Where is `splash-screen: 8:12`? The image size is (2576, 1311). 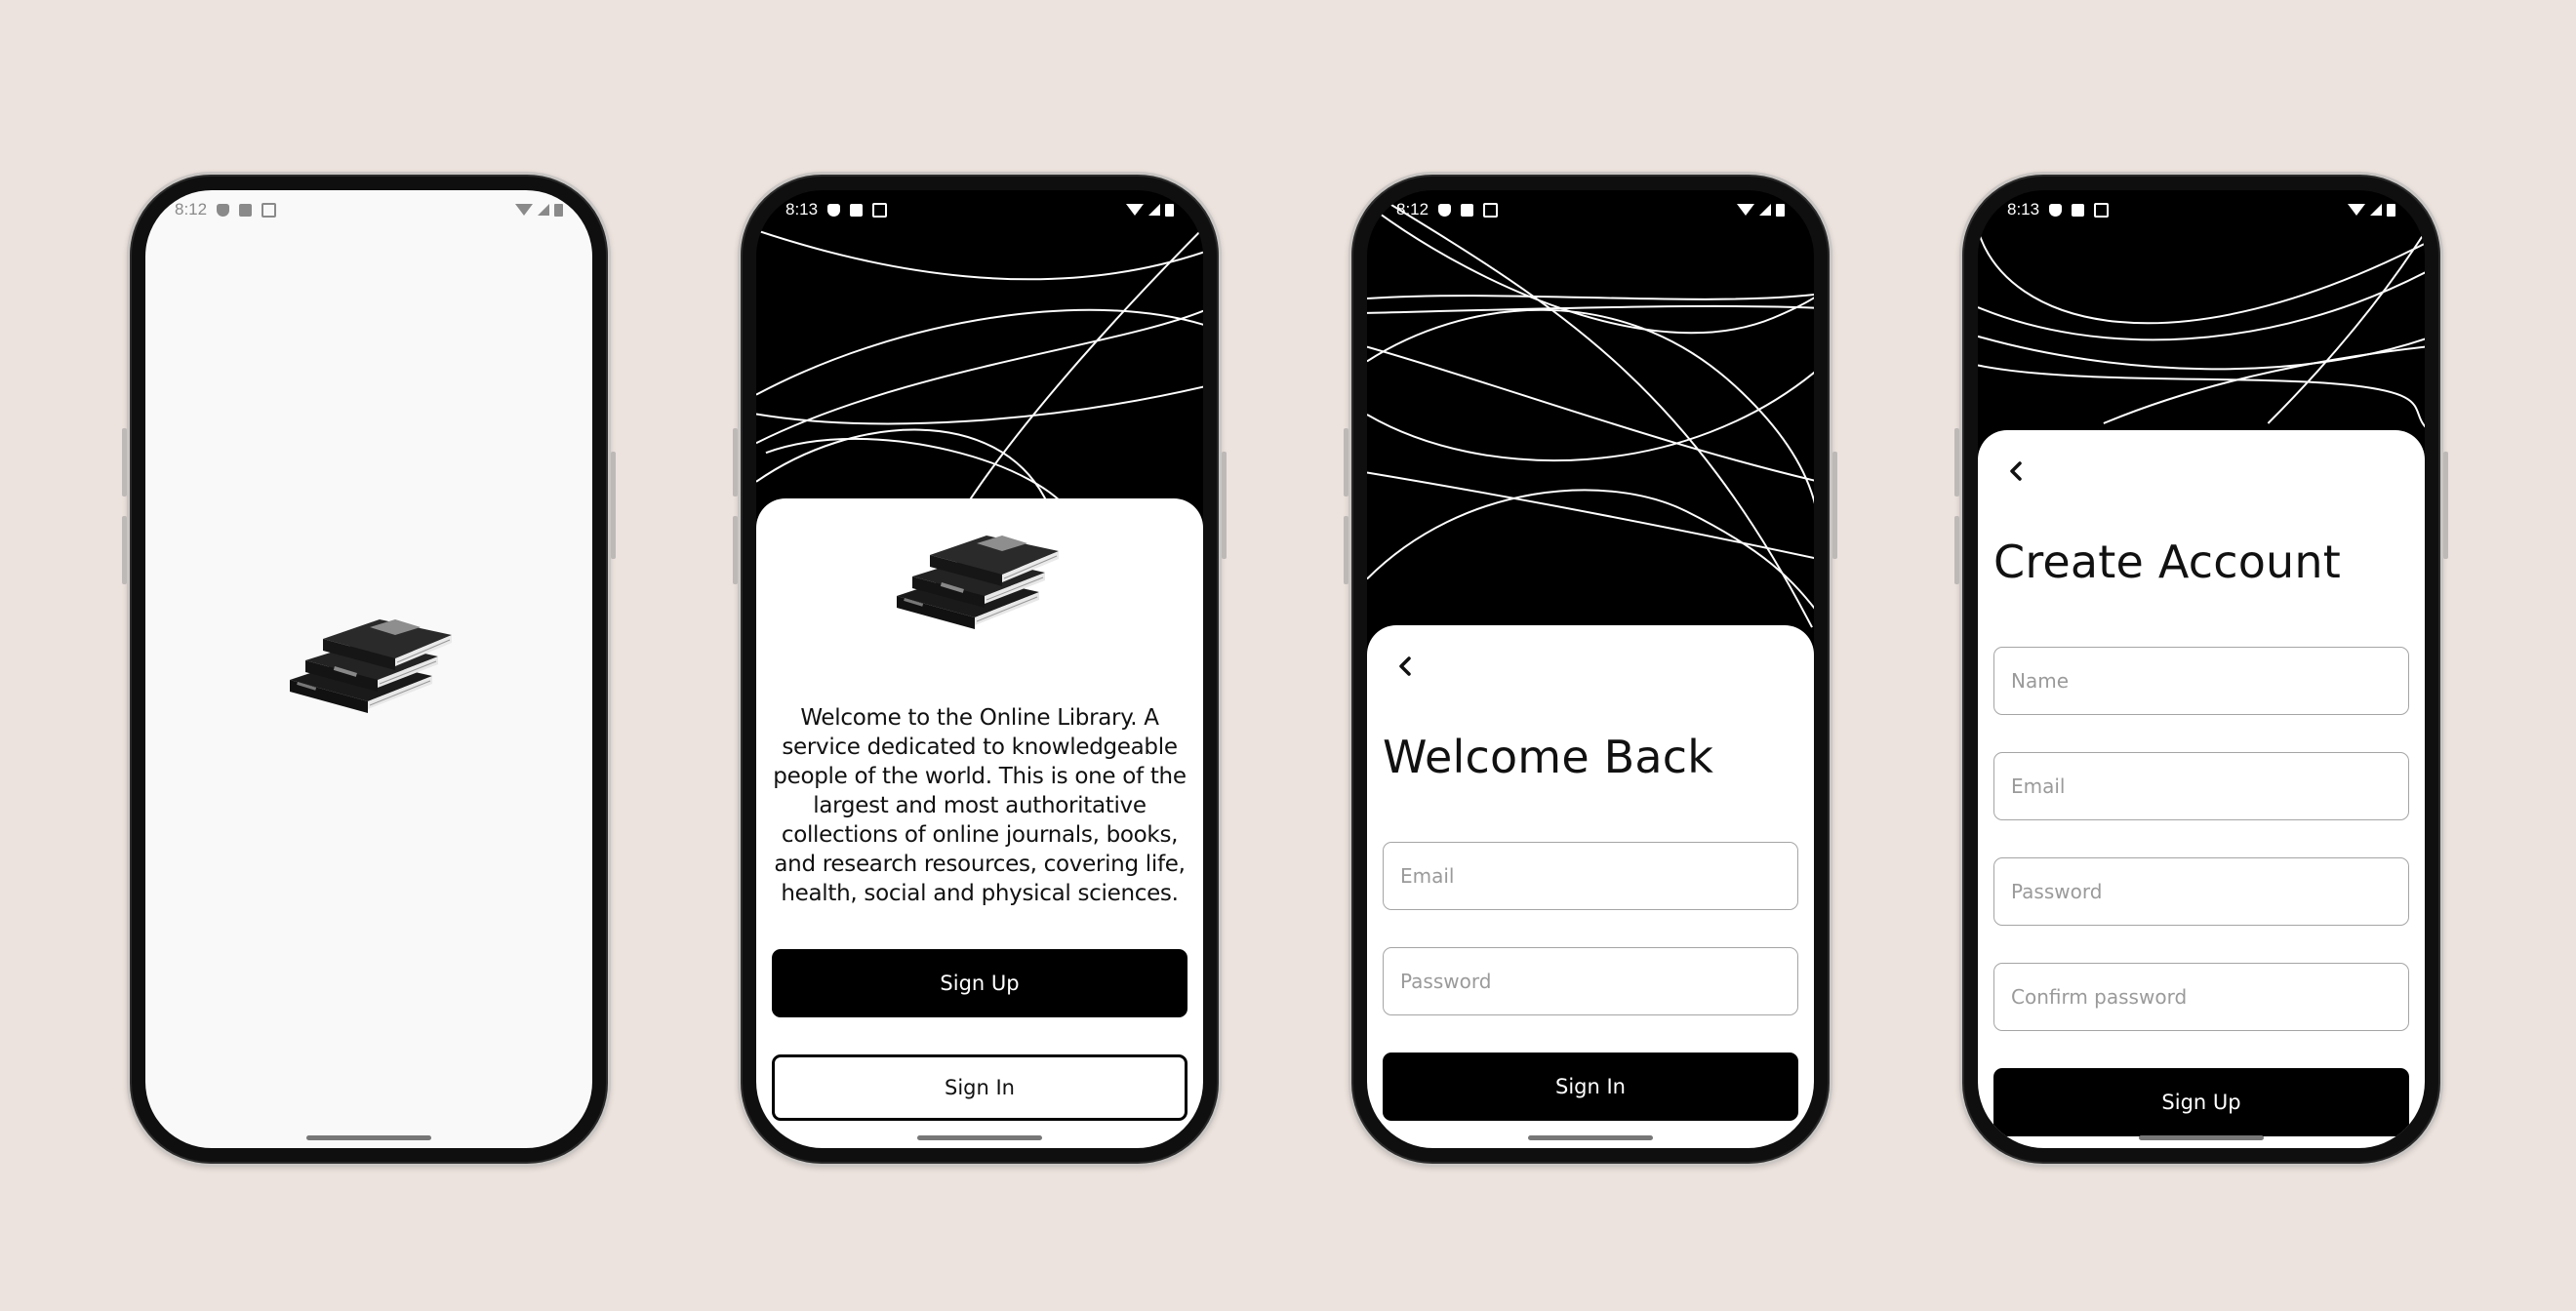
splash-screen: 8:12 is located at coordinates (368, 669).